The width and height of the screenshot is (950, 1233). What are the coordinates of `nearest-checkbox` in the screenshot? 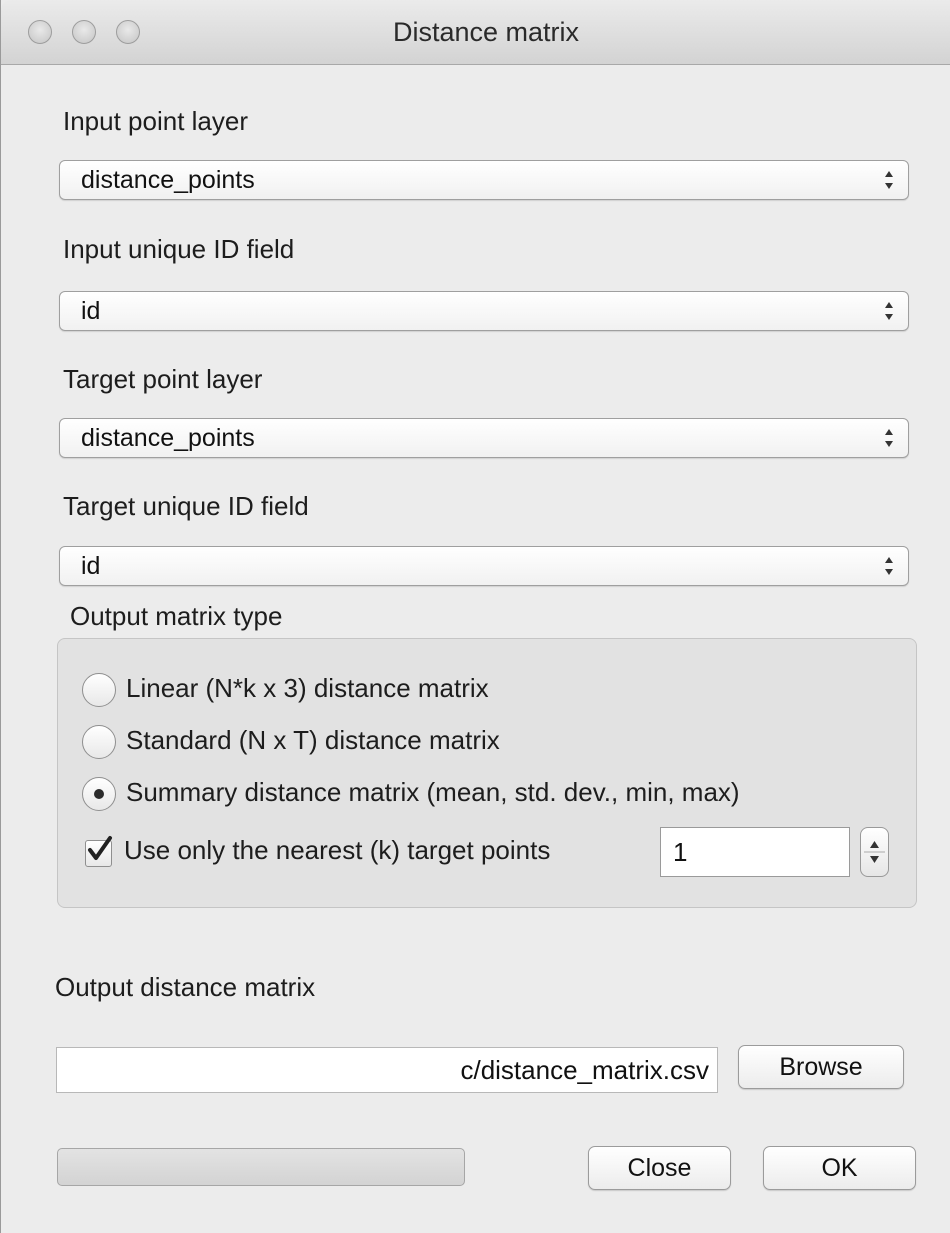 It's located at (98, 851).